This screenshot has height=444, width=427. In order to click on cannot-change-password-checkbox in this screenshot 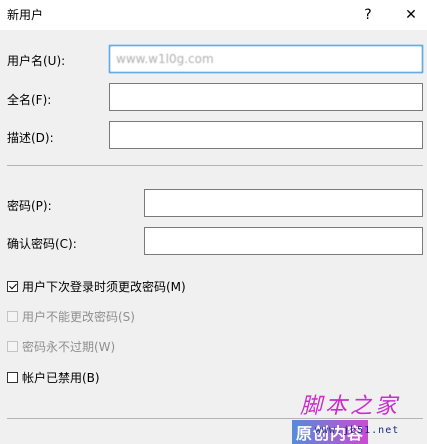, I will do `click(12, 316)`.